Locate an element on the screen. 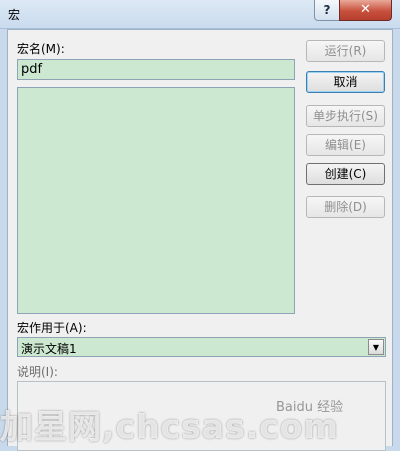 This screenshot has width=400, height=451. macro-name-input is located at coordinates (156, 69).